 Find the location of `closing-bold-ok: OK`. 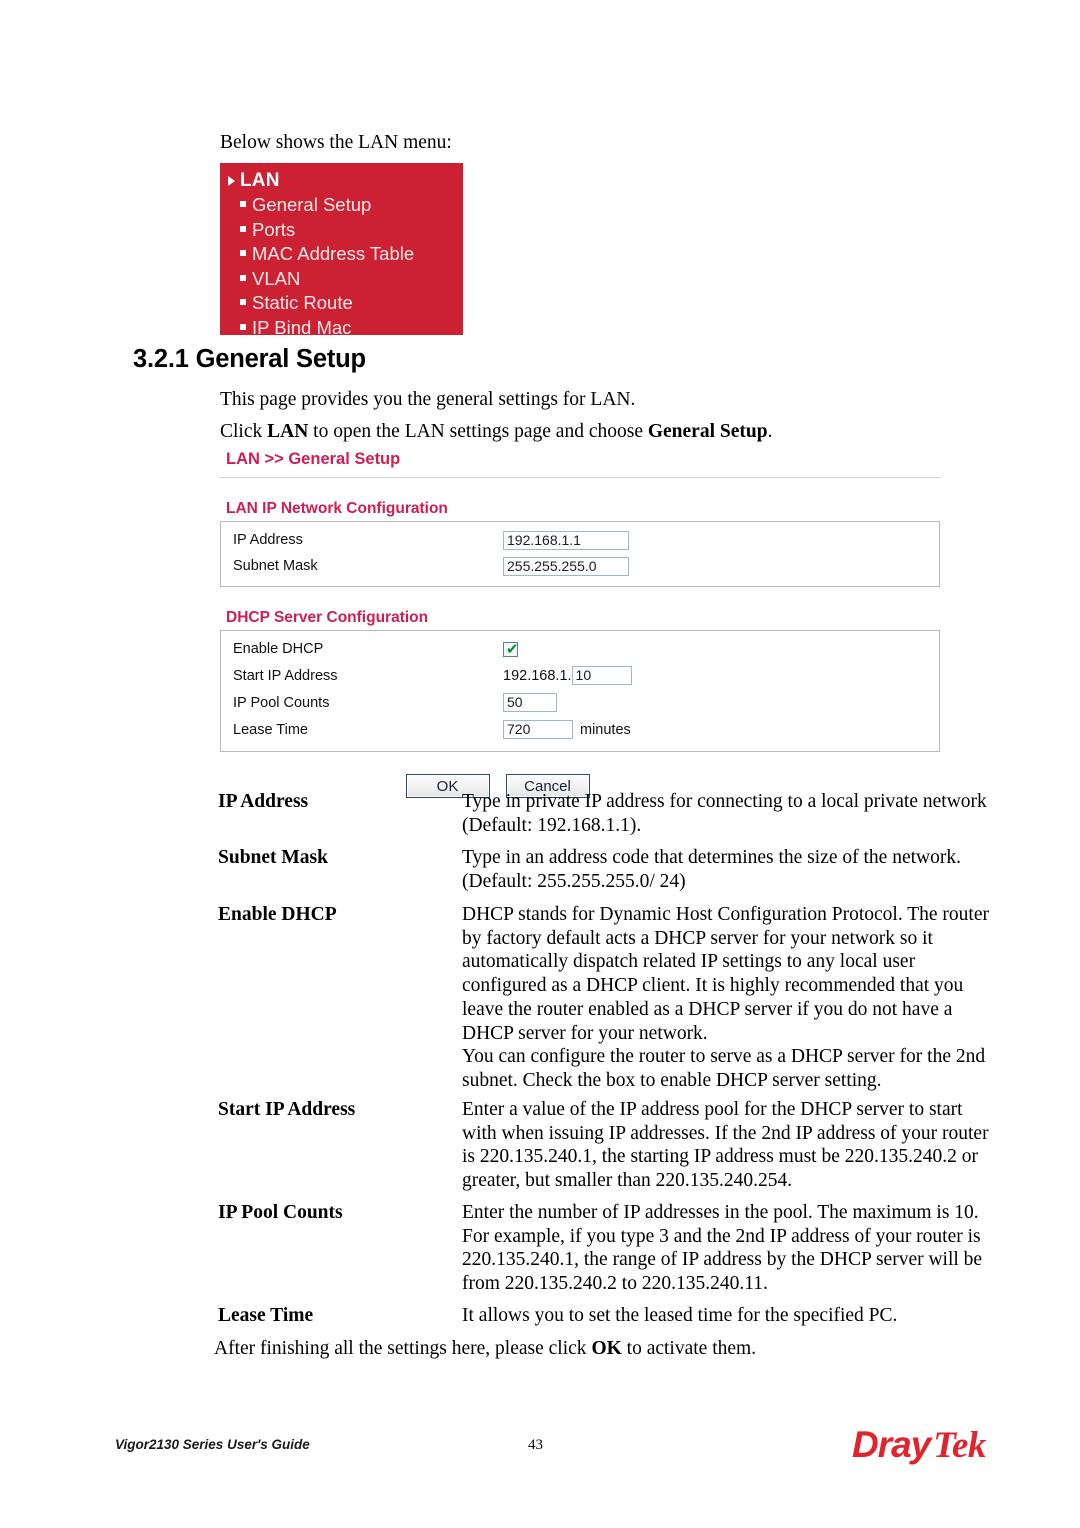

closing-bold-ok: OK is located at coordinates (606, 1348).